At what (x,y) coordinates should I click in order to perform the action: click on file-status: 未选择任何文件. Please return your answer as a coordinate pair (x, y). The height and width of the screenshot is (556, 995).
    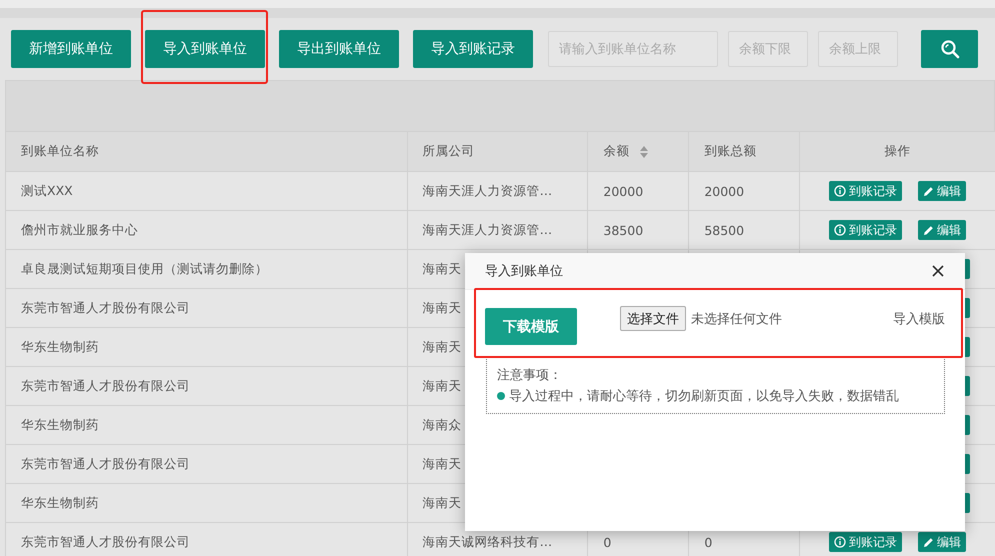
    Looking at the image, I should click on (736, 319).